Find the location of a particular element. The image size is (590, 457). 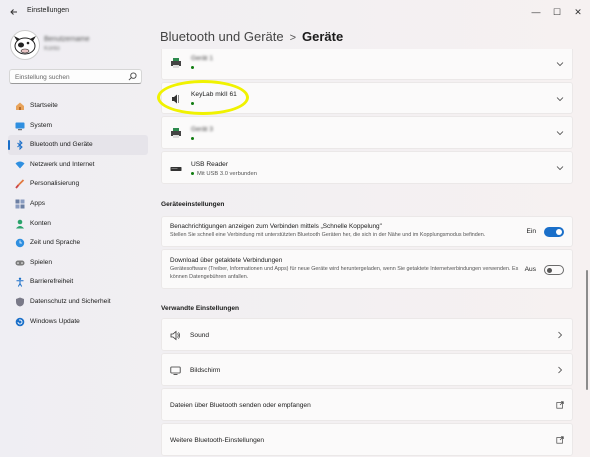

bluetooth-icon is located at coordinates (20, 145).